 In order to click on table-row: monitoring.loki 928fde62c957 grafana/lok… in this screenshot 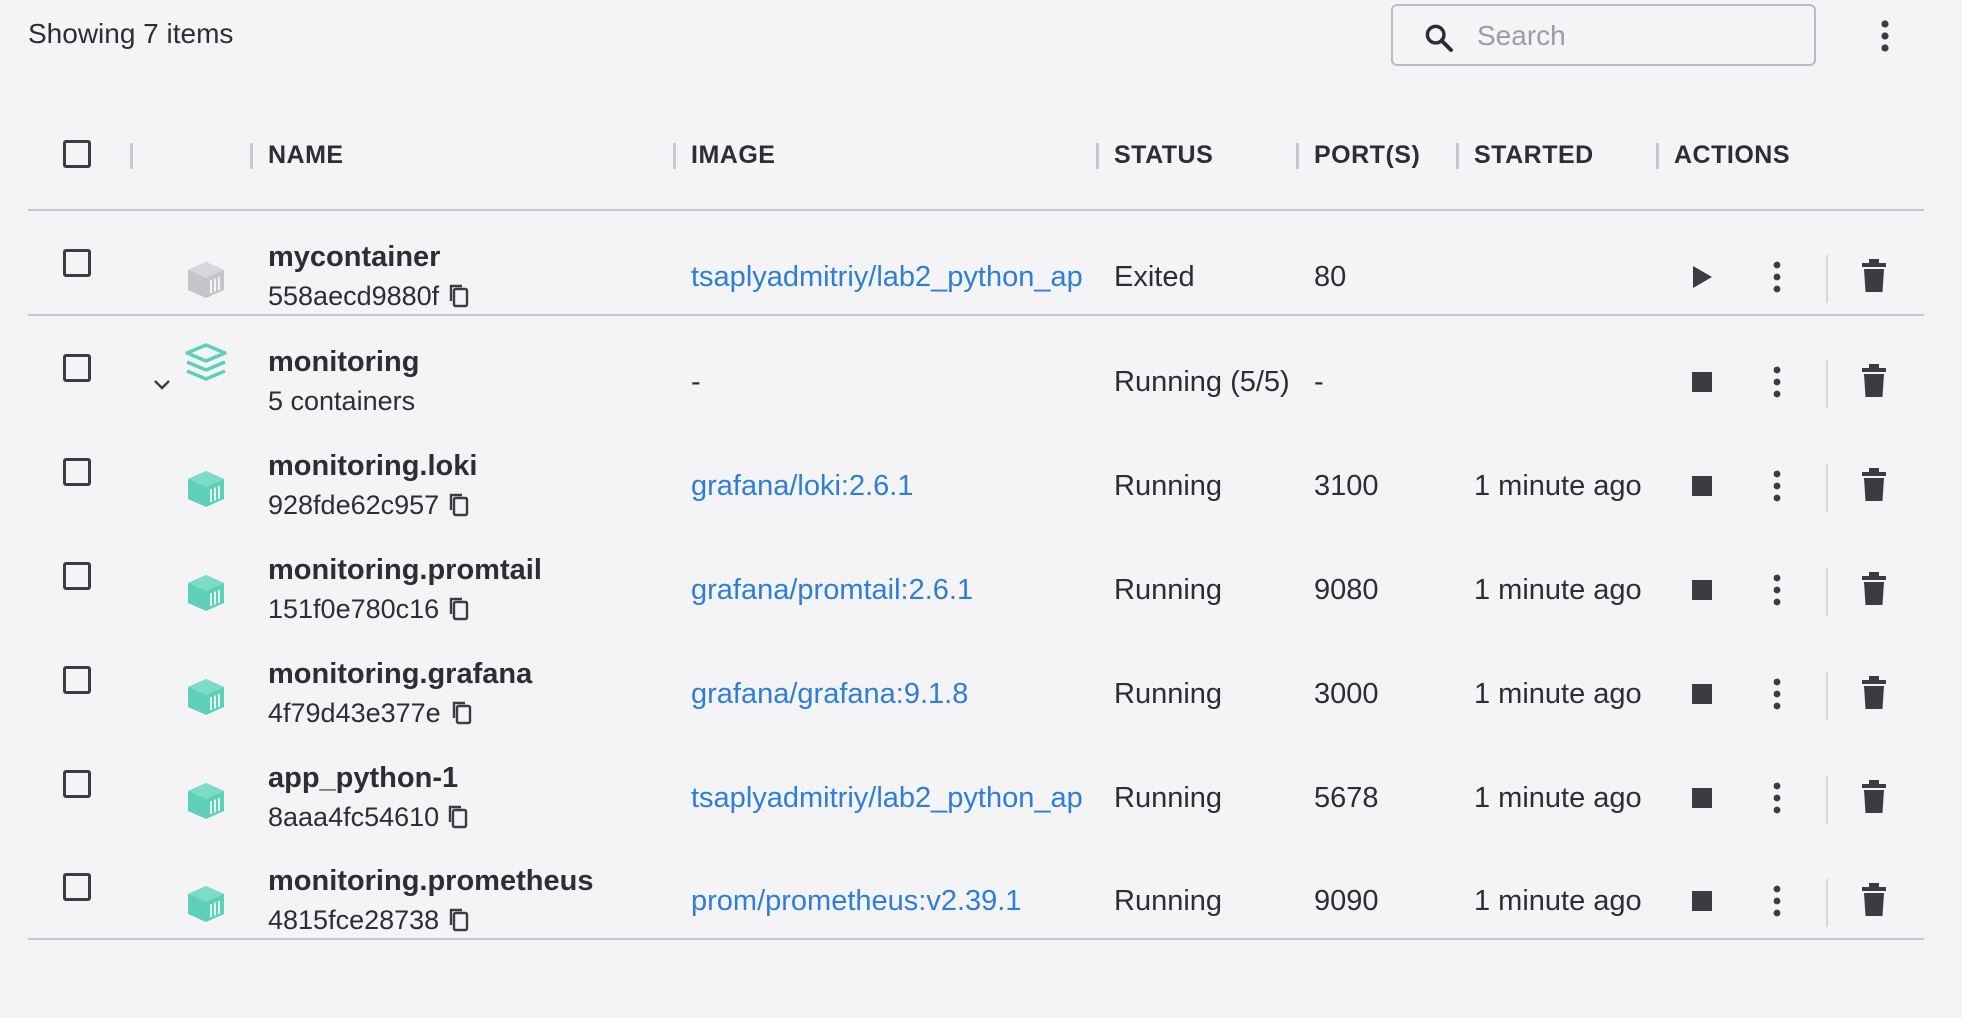, I will do `click(981, 472)`.